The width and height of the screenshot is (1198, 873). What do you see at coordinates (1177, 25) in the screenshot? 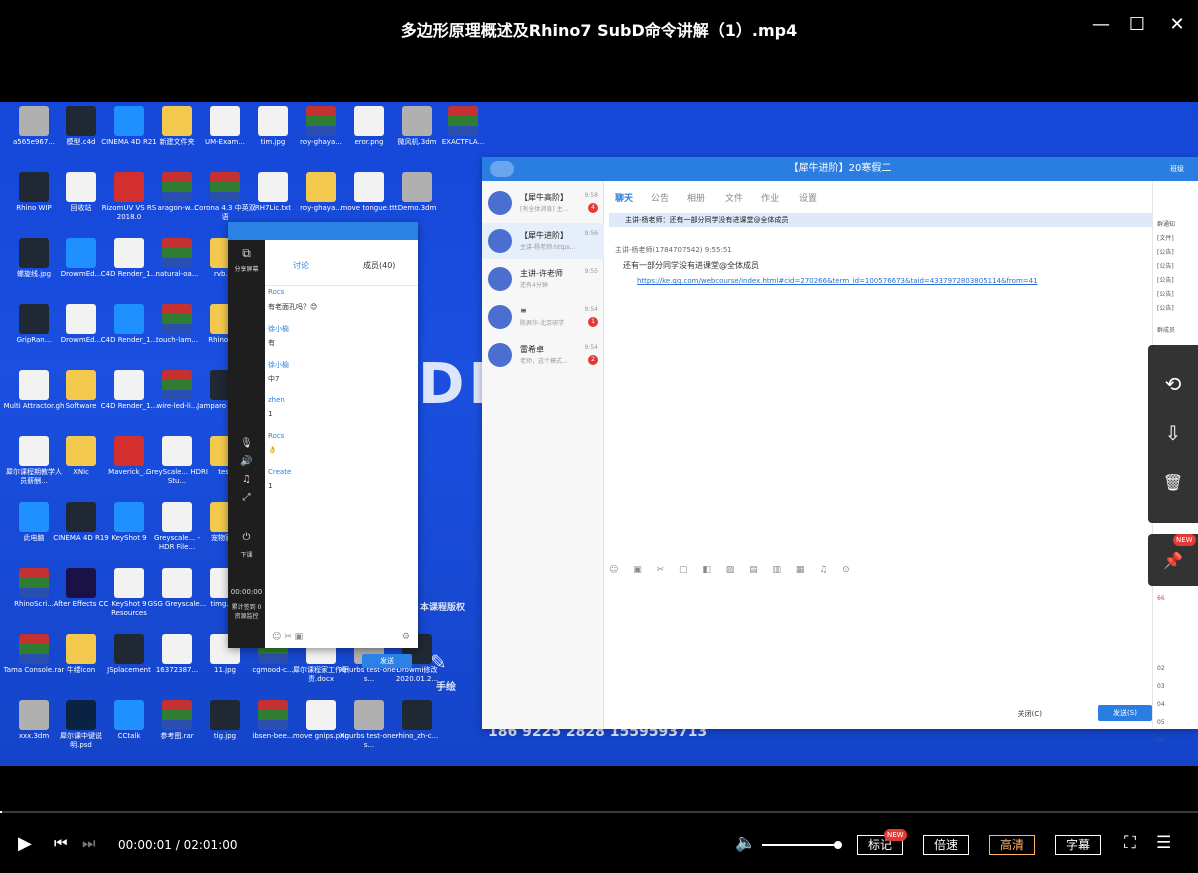
I see `close-button: ✕` at bounding box center [1177, 25].